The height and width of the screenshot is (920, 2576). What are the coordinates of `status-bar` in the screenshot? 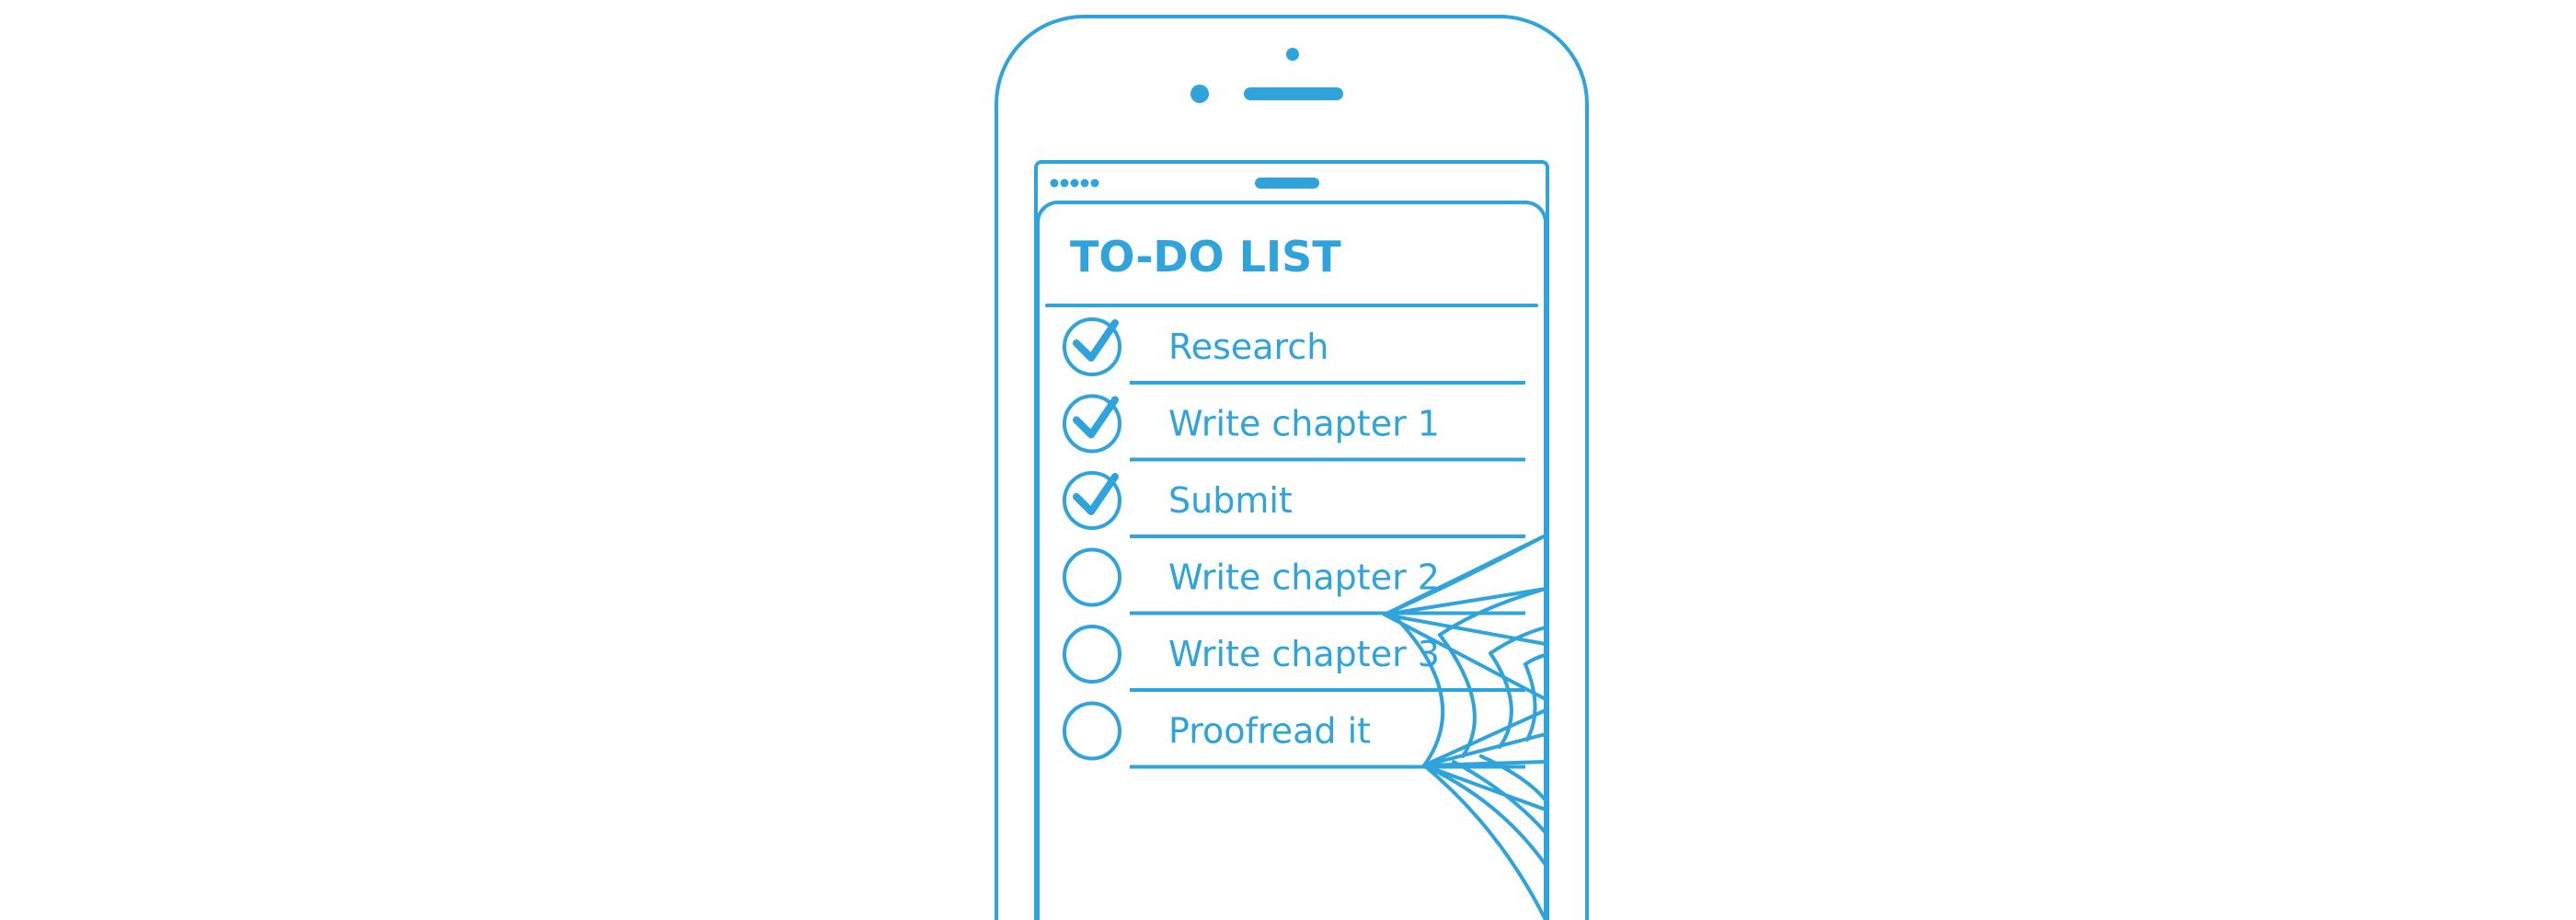 It's located at (1184, 183).